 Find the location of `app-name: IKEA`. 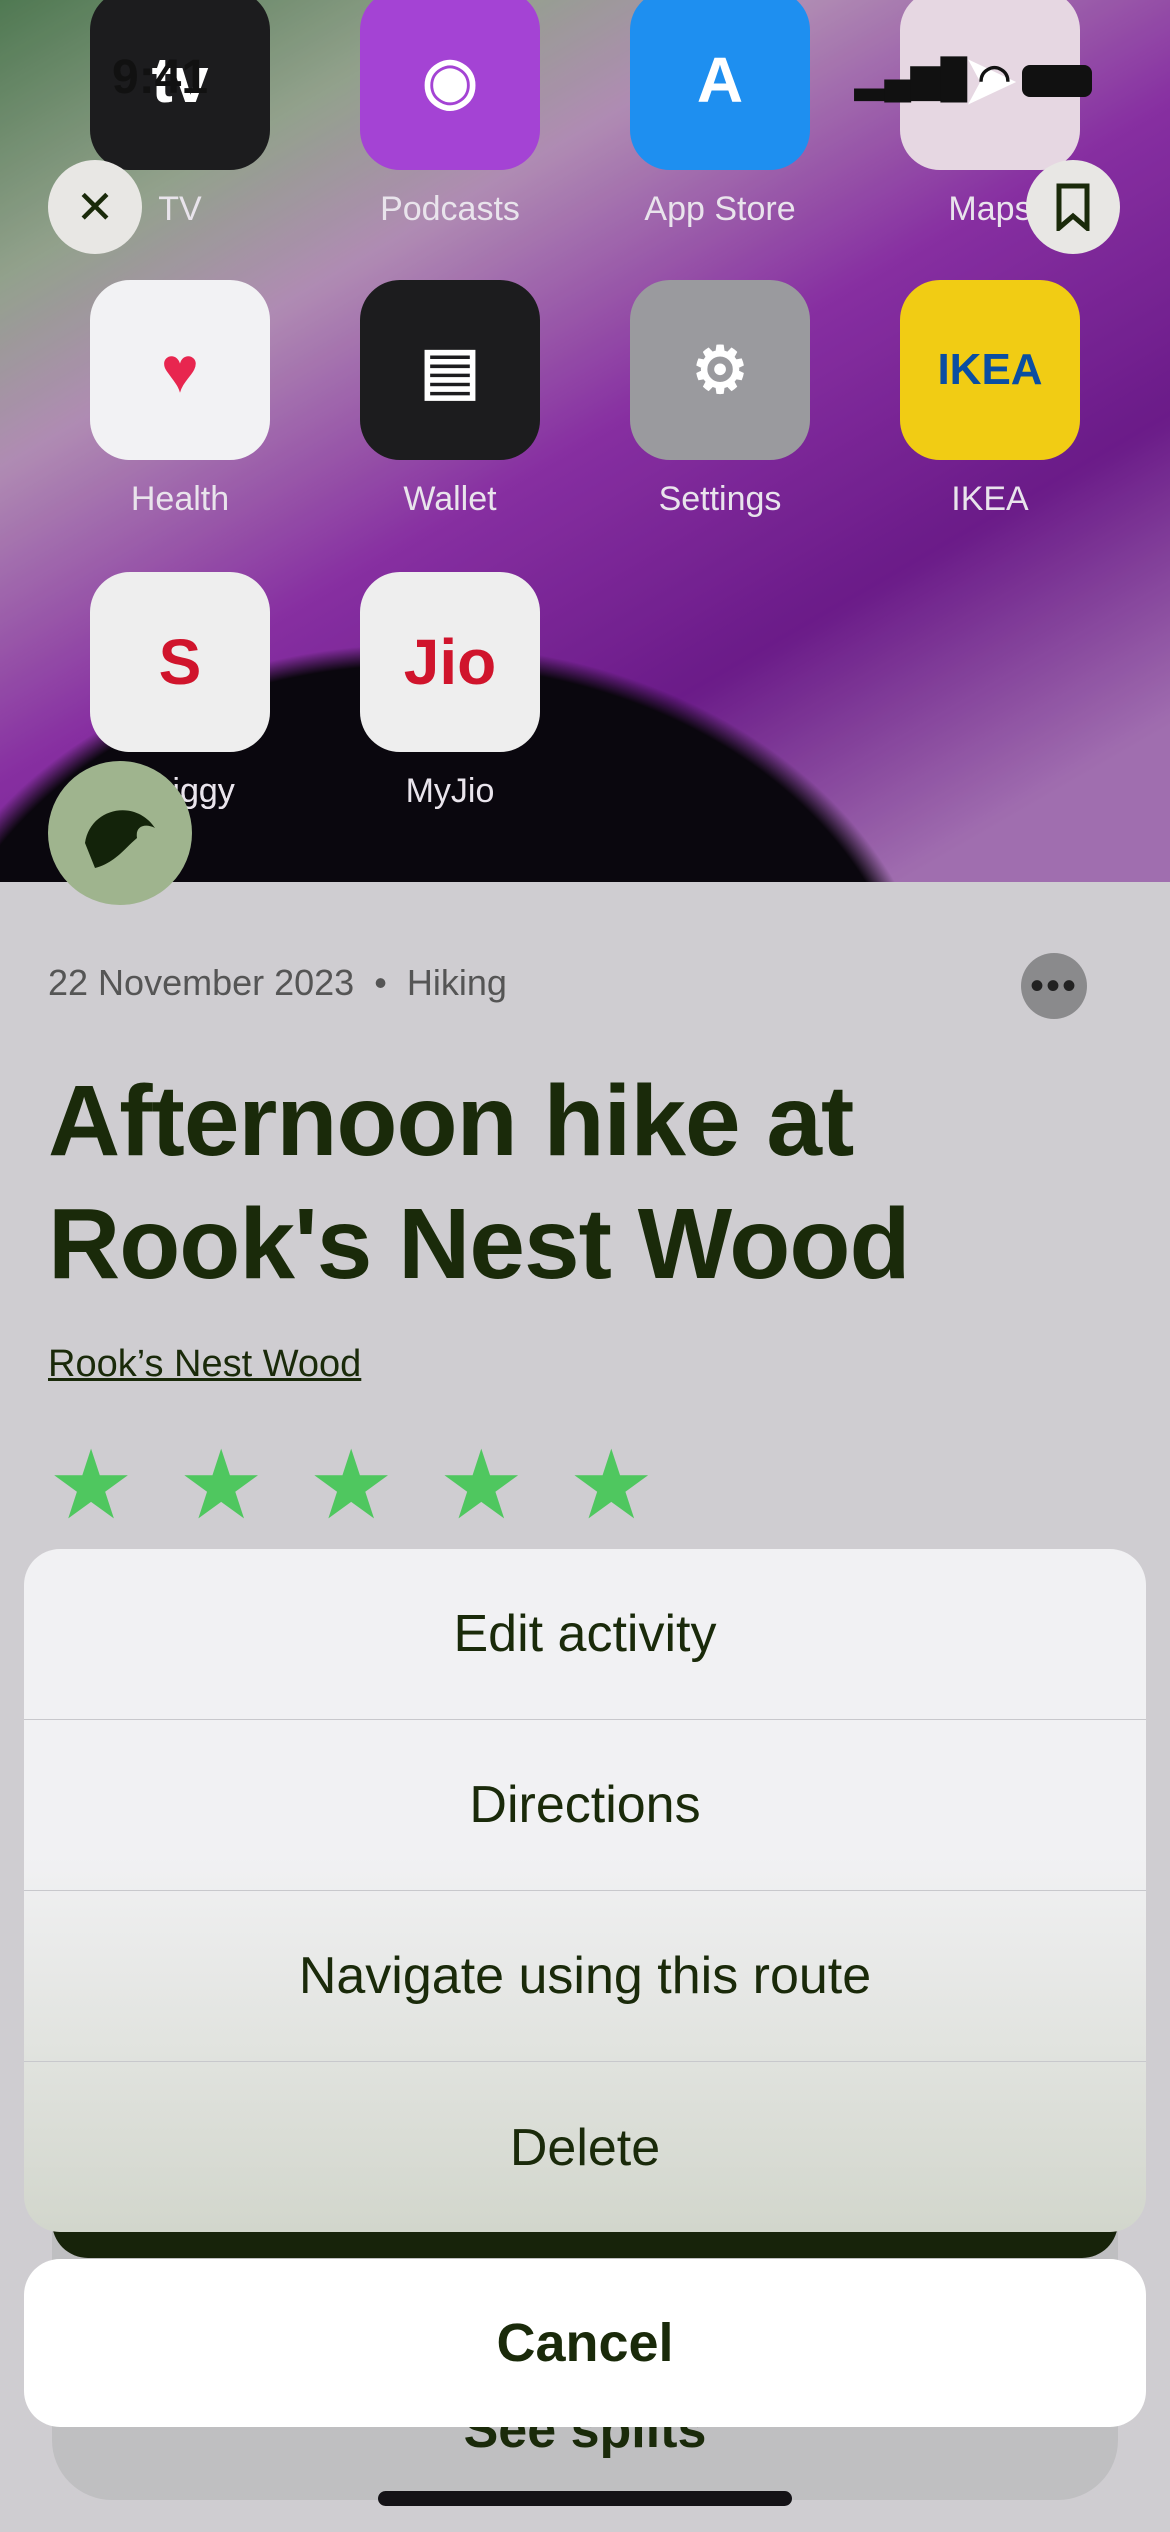

app-name: IKEA is located at coordinates (990, 499).